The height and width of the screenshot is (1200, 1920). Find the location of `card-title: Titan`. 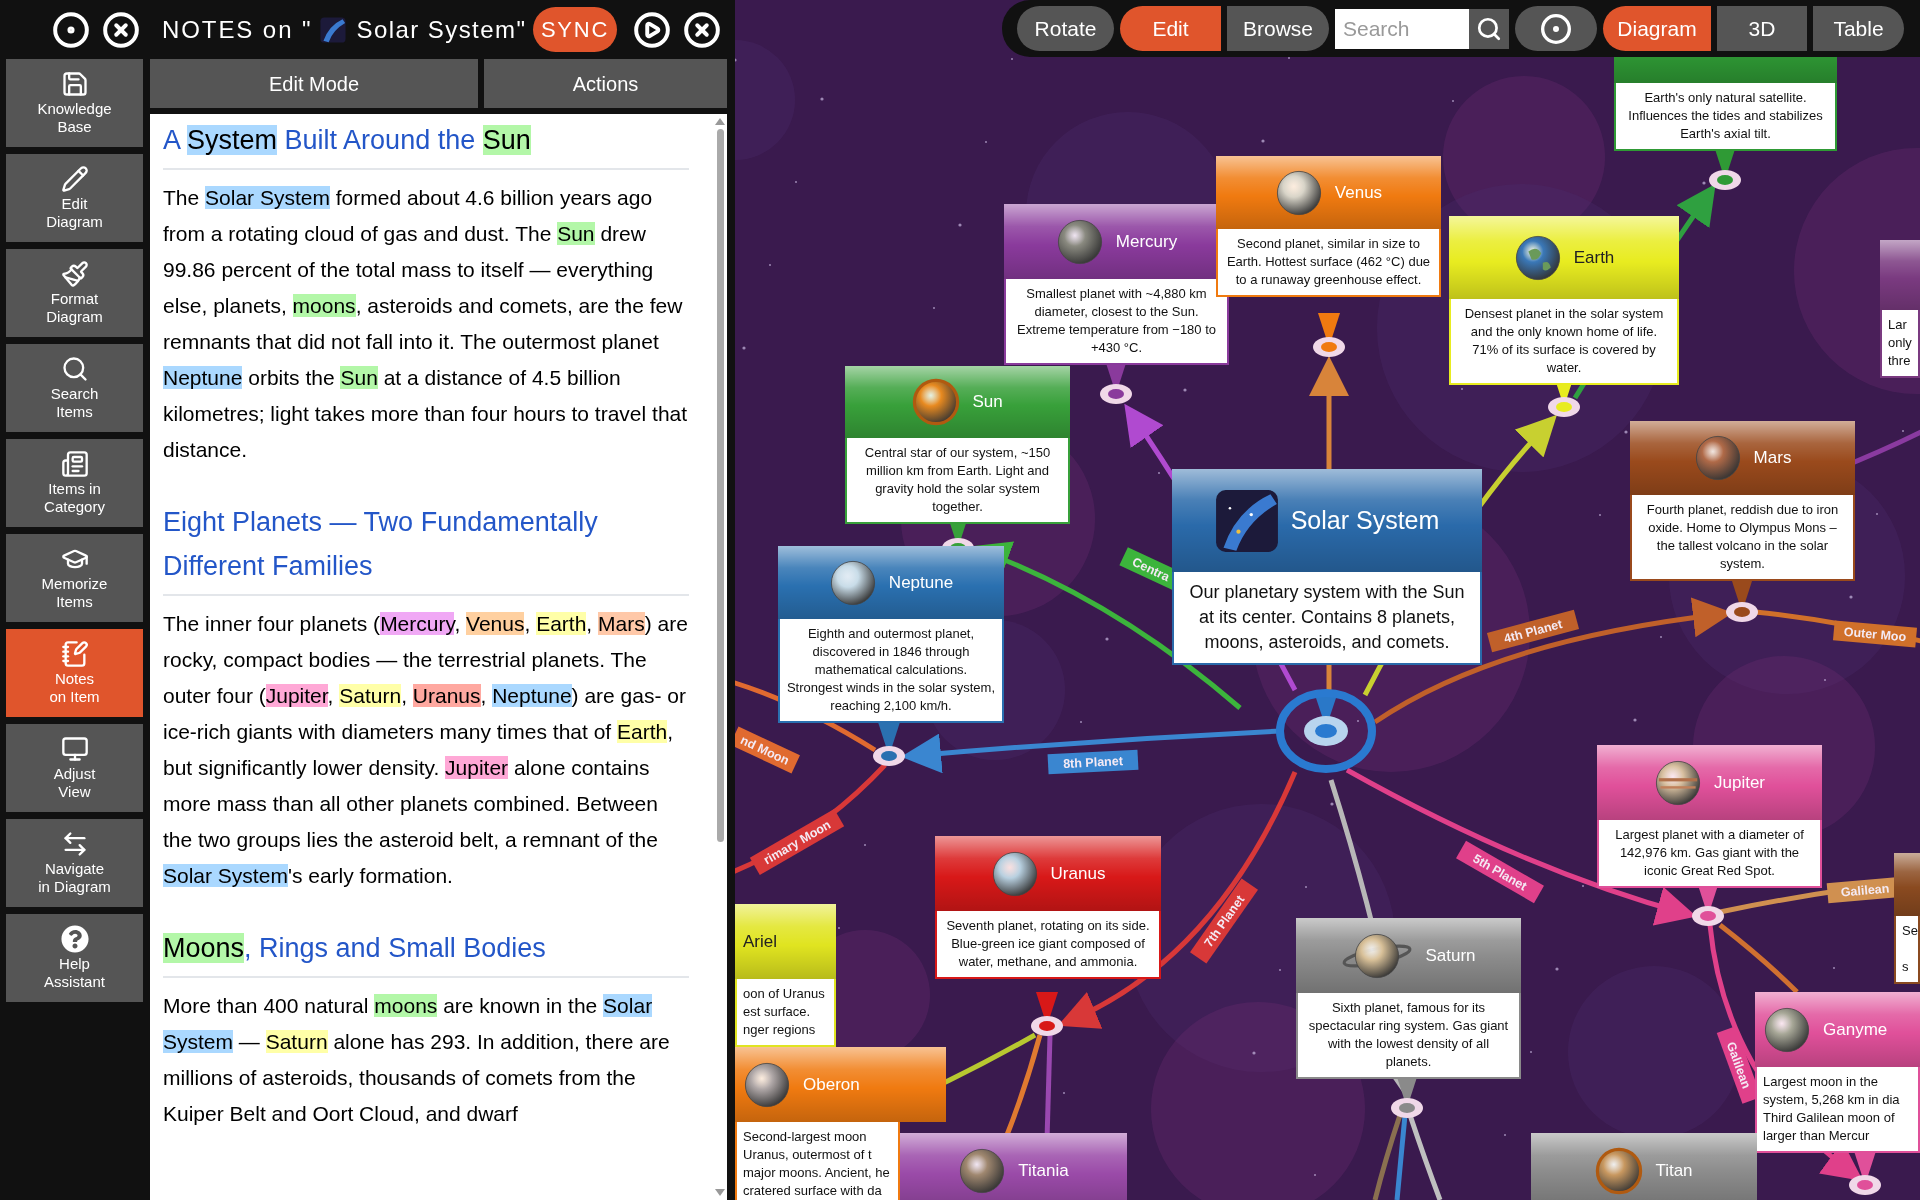

card-title: Titan is located at coordinates (1674, 1170).